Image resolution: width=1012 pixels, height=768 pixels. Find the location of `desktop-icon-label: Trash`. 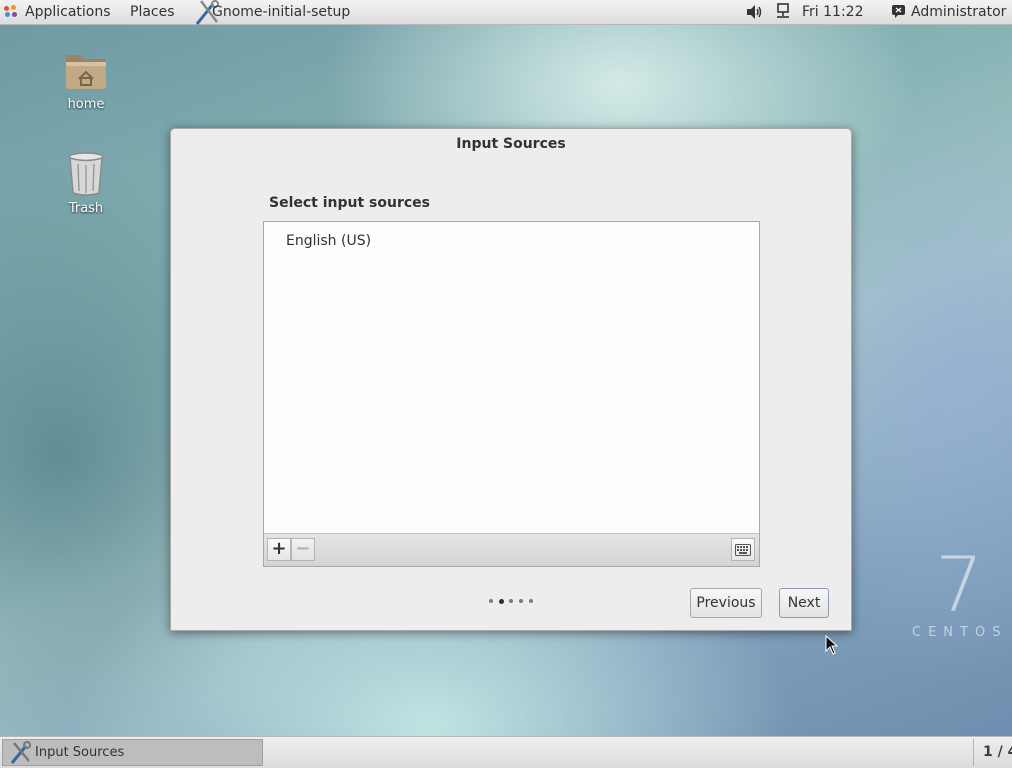

desktop-icon-label: Trash is located at coordinates (86, 208).